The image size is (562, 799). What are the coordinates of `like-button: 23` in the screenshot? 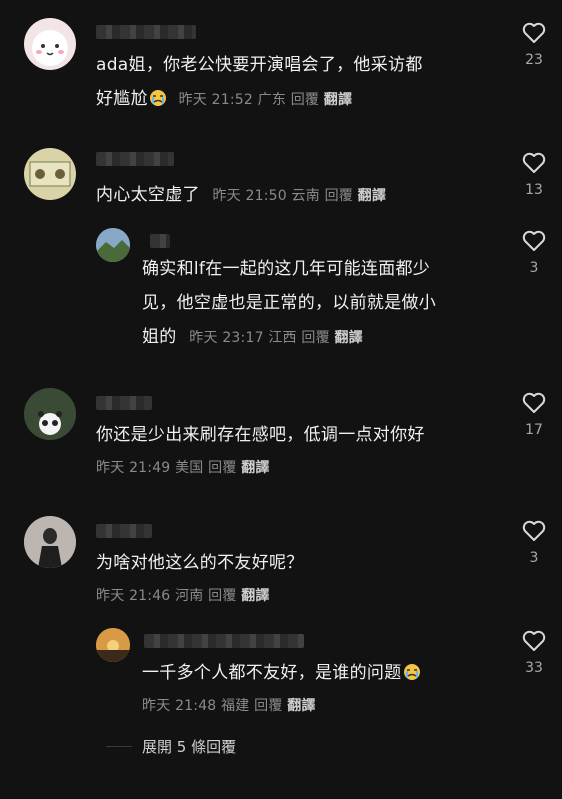 It's located at (534, 45).